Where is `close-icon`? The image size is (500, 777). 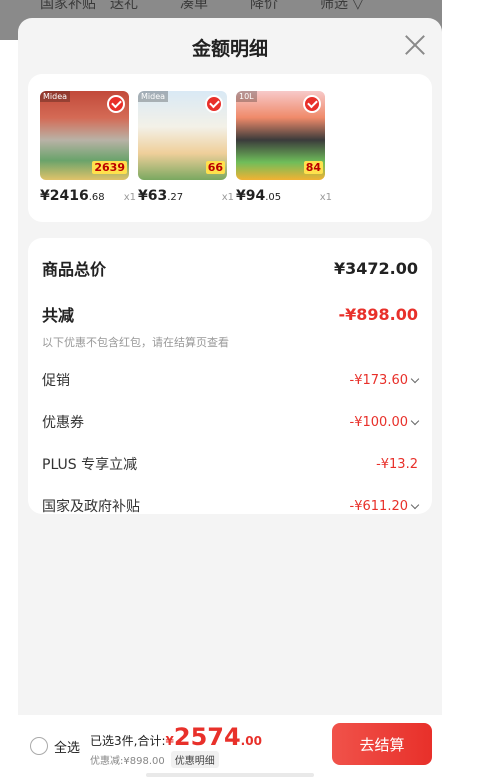
close-icon is located at coordinates (415, 45).